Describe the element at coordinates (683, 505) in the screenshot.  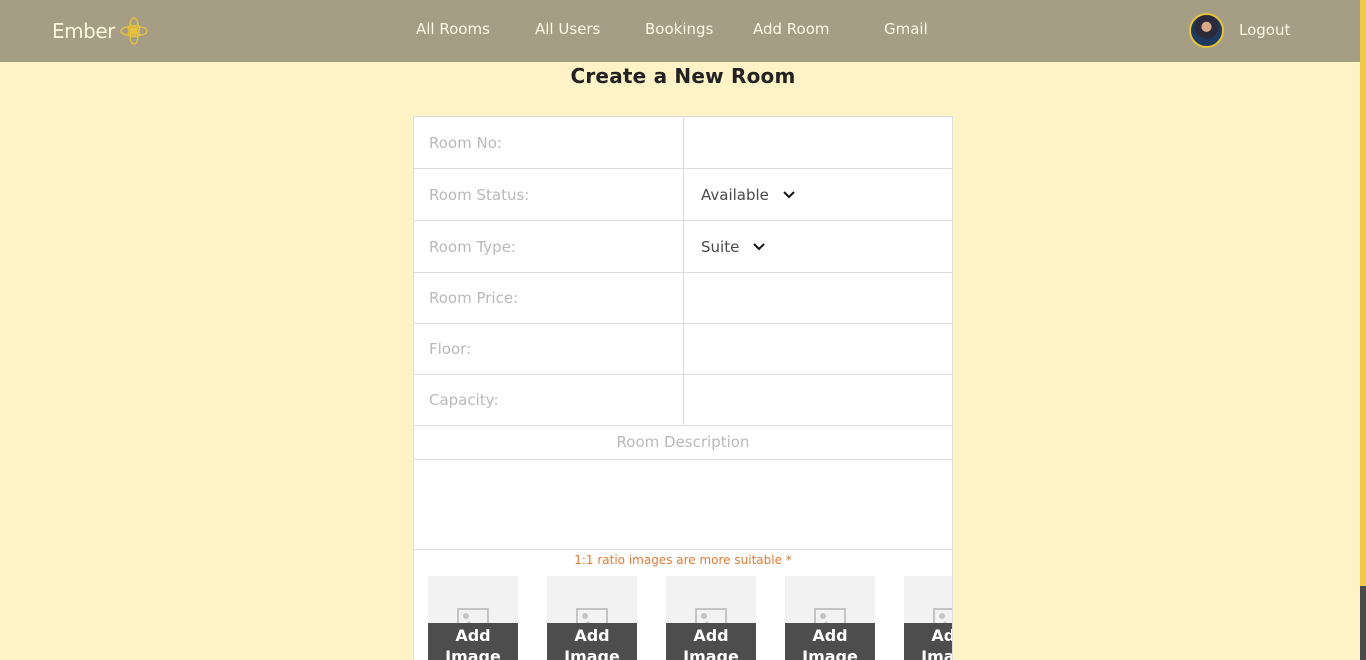
I see `room-description-input` at that location.